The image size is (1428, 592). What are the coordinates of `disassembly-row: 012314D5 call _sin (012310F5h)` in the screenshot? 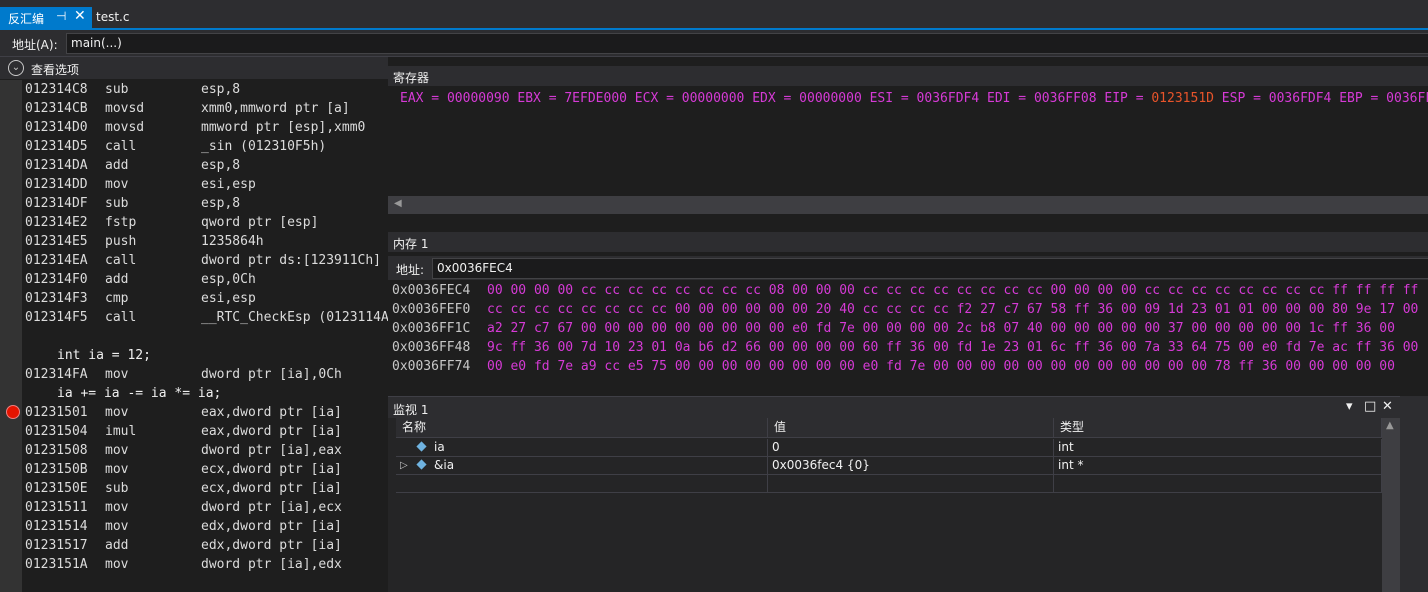 It's located at (205, 146).